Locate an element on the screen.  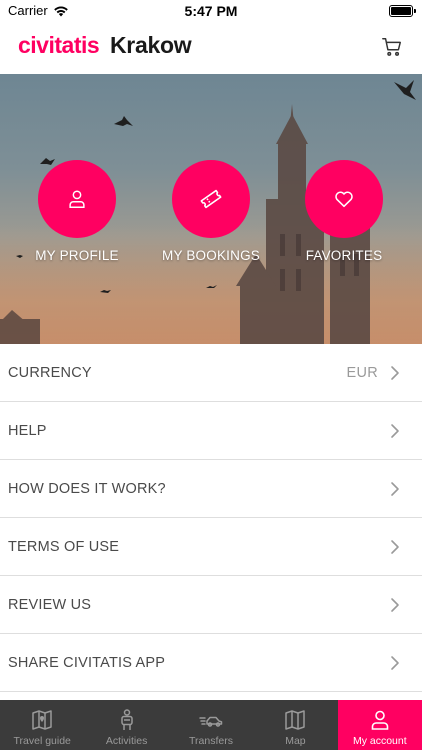
tab-label: Transfers is located at coordinates (211, 741).